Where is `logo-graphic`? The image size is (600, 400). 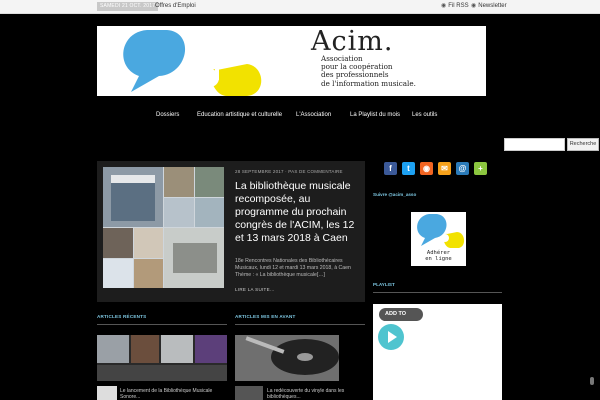 logo-graphic is located at coordinates (192, 63).